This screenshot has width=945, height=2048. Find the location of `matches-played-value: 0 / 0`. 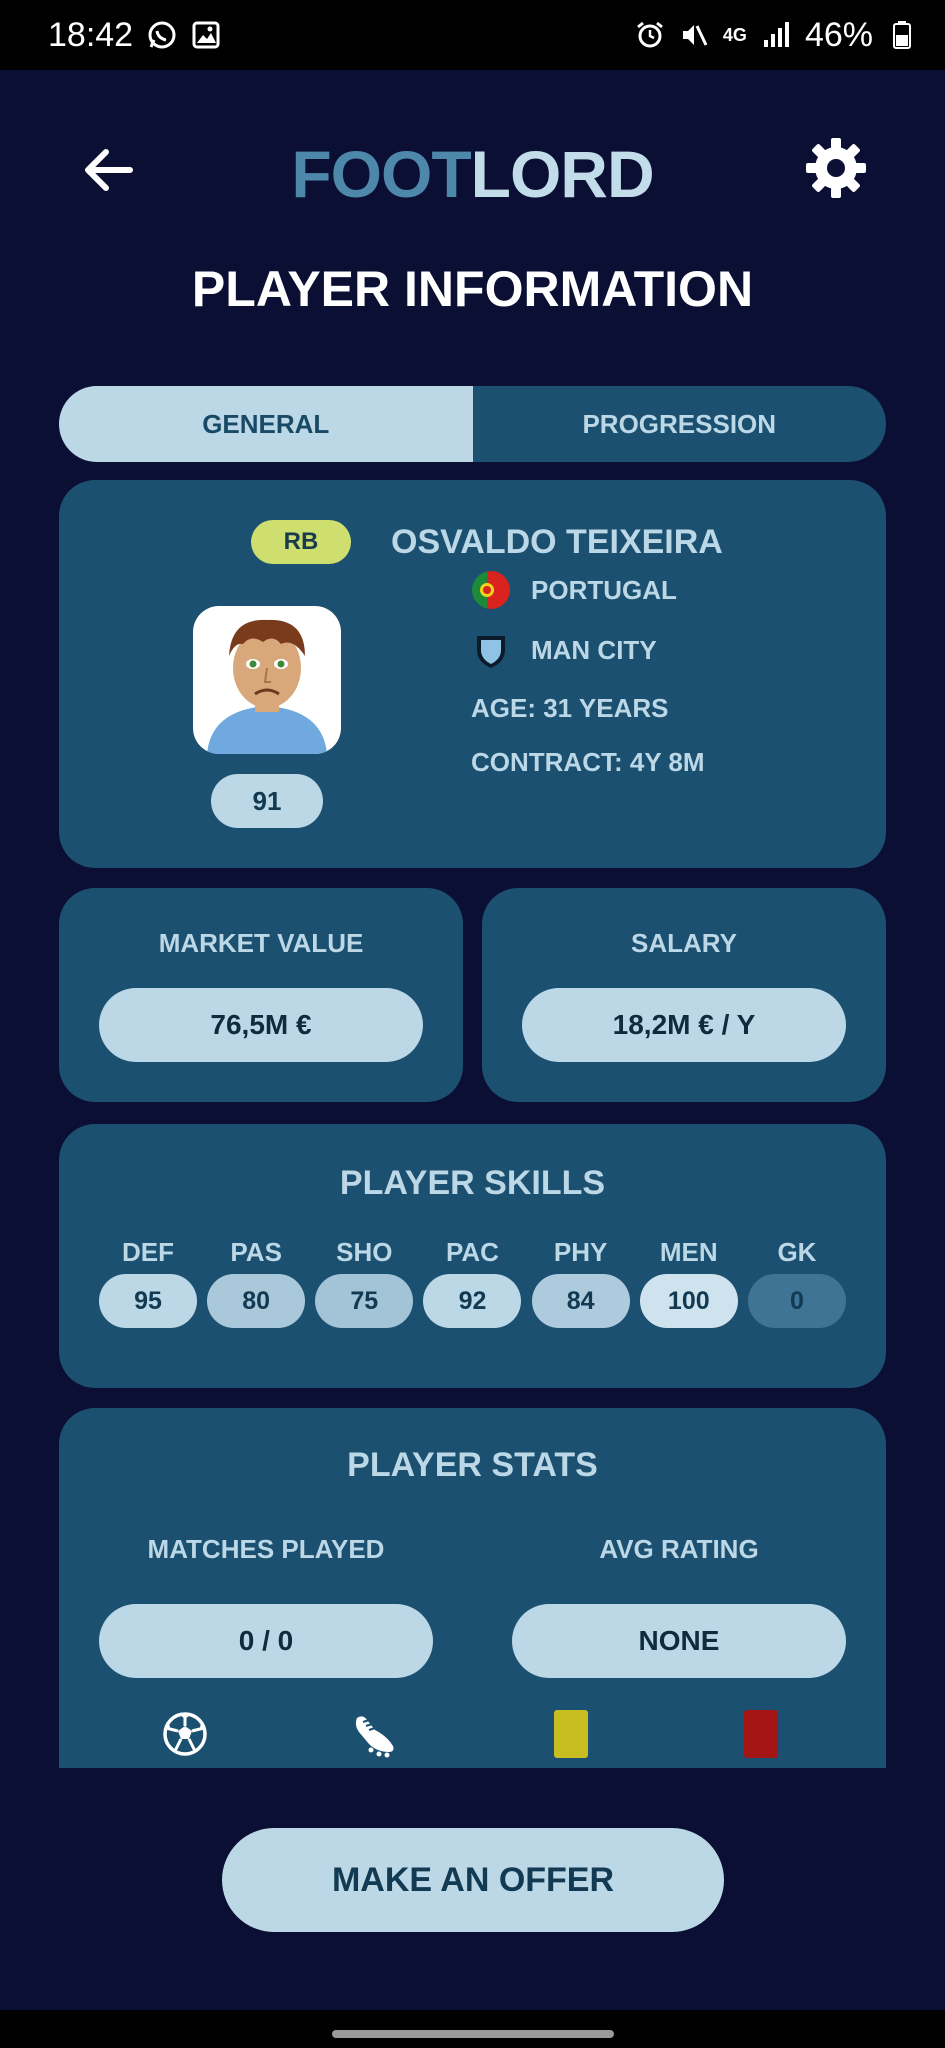

matches-played-value: 0 / 0 is located at coordinates (266, 1641).